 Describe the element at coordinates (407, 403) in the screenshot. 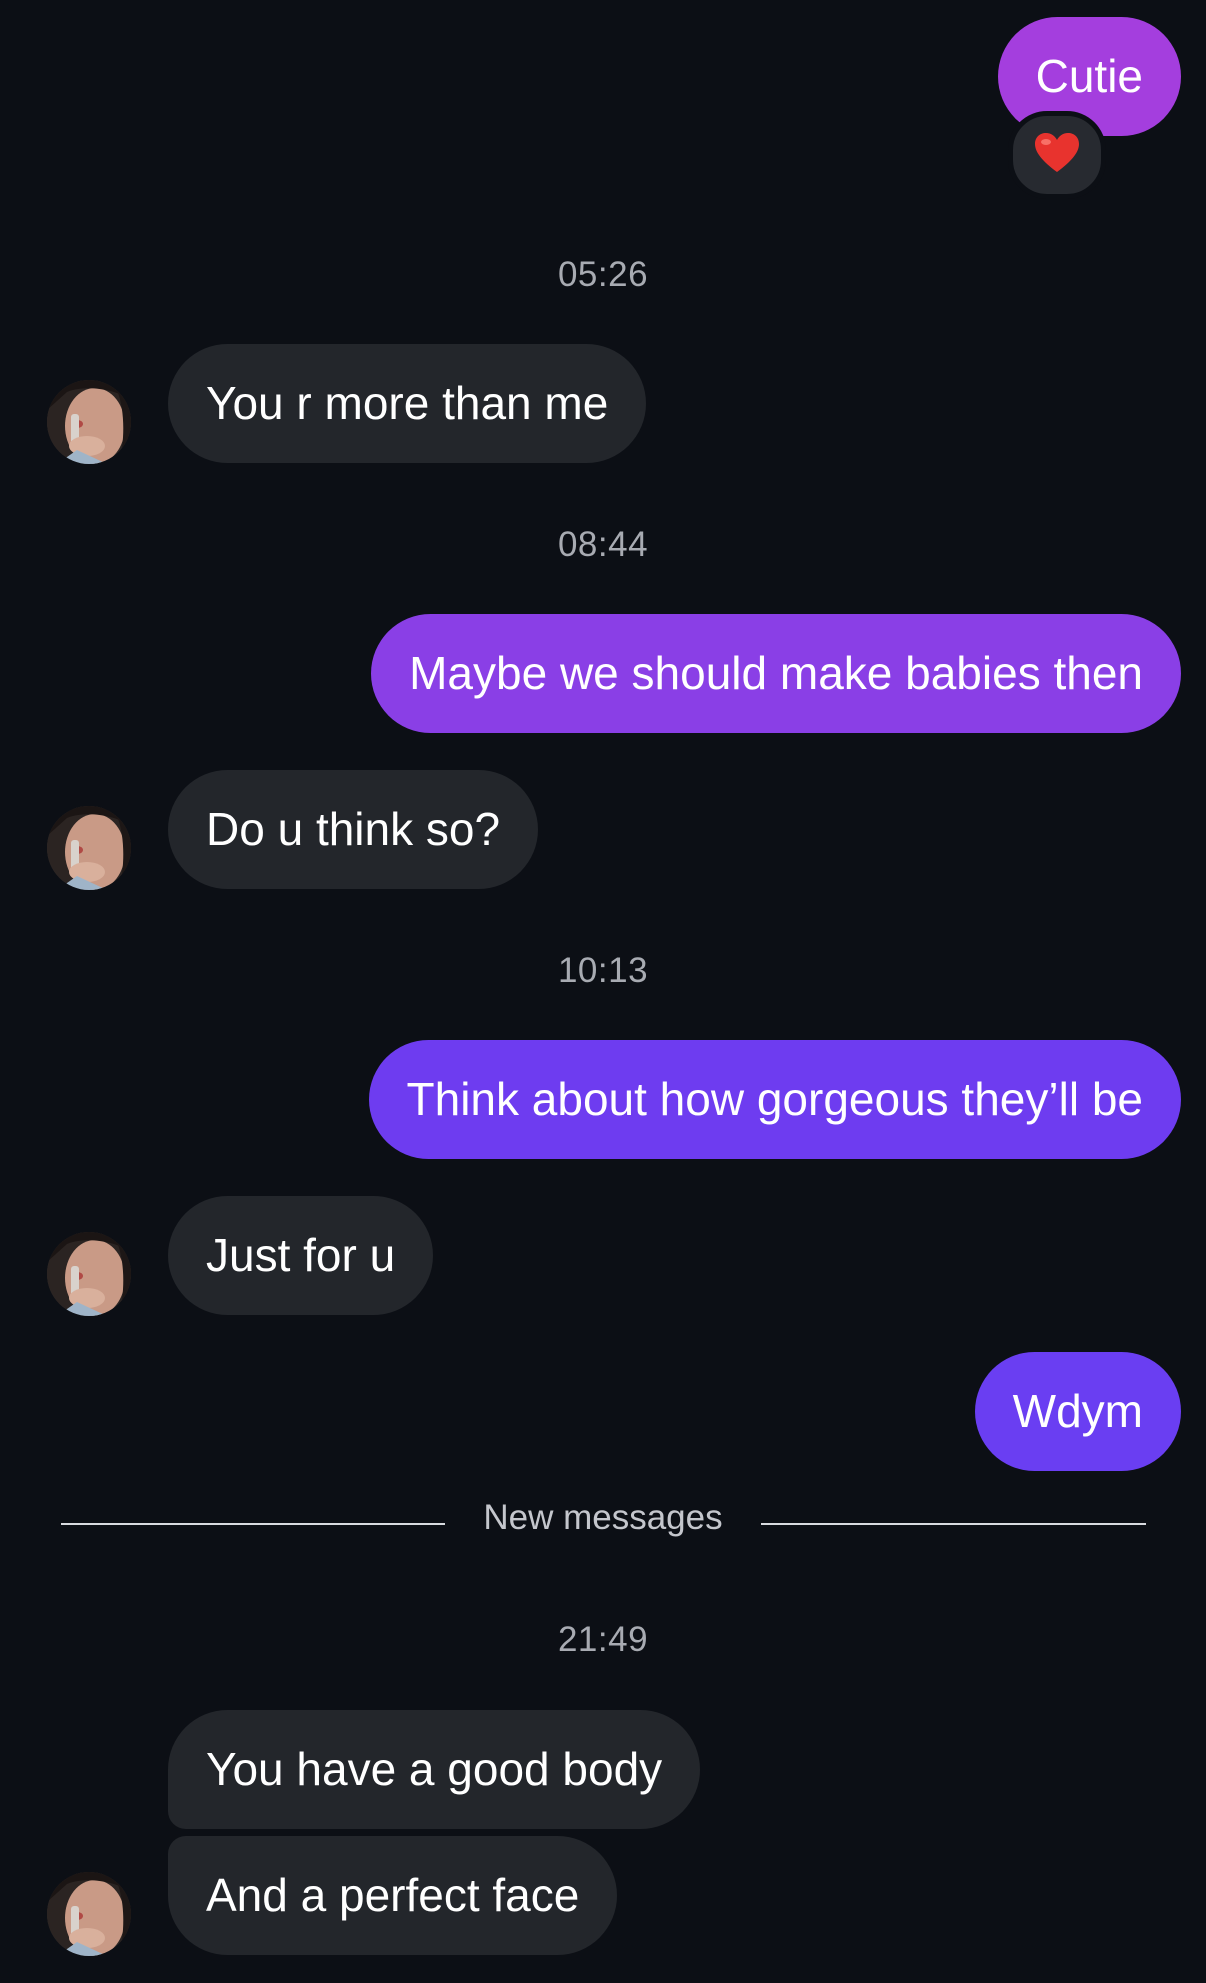

I see `incoming-message: You r more than me` at that location.